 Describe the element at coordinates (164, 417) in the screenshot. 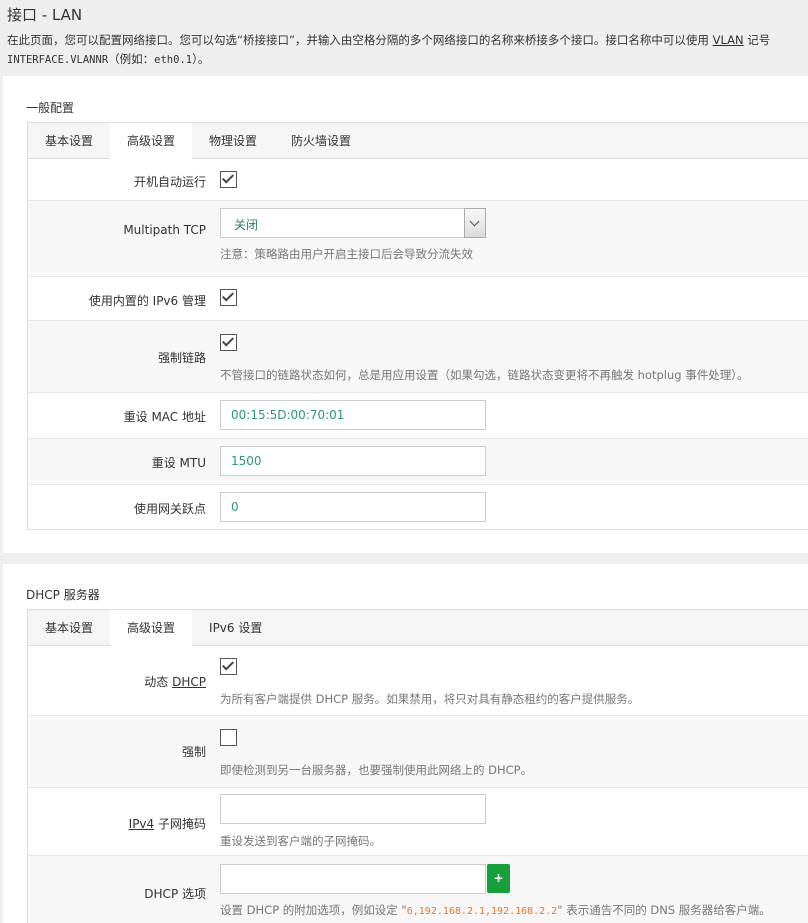

I see `mac-label: 重设 MAC 地址` at that location.